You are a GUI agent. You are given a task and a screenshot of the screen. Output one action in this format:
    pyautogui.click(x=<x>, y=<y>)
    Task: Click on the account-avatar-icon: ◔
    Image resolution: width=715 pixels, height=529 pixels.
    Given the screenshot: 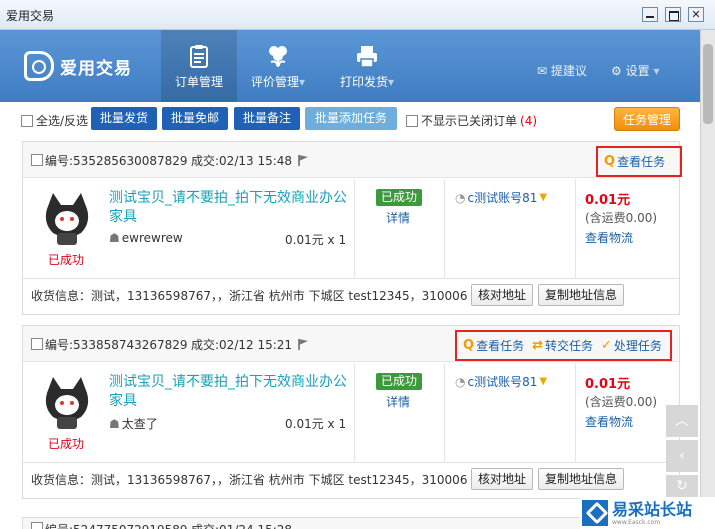 What is the action you would take?
    pyautogui.click(x=460, y=197)
    